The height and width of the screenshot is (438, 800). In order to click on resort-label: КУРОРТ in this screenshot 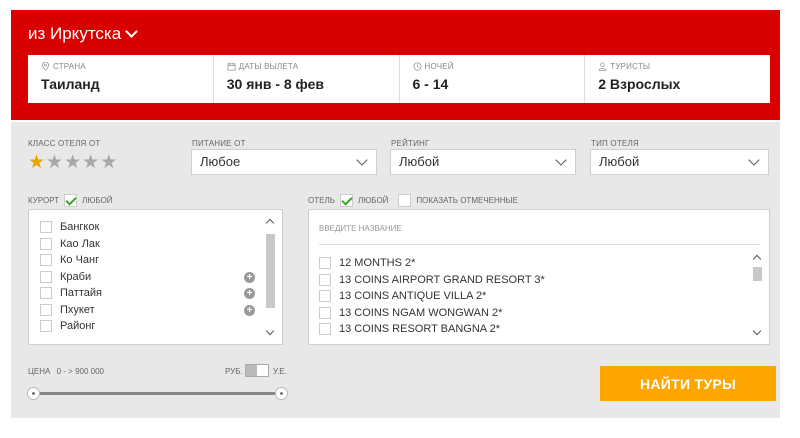, I will do `click(44, 200)`.